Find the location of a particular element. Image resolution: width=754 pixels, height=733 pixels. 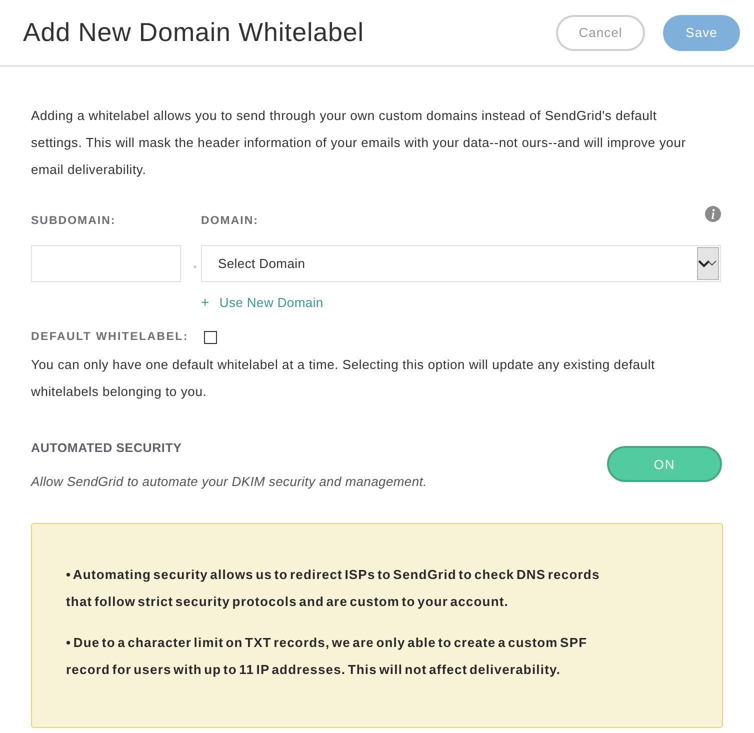

domain-select: Select Domain is located at coordinates (461, 263).